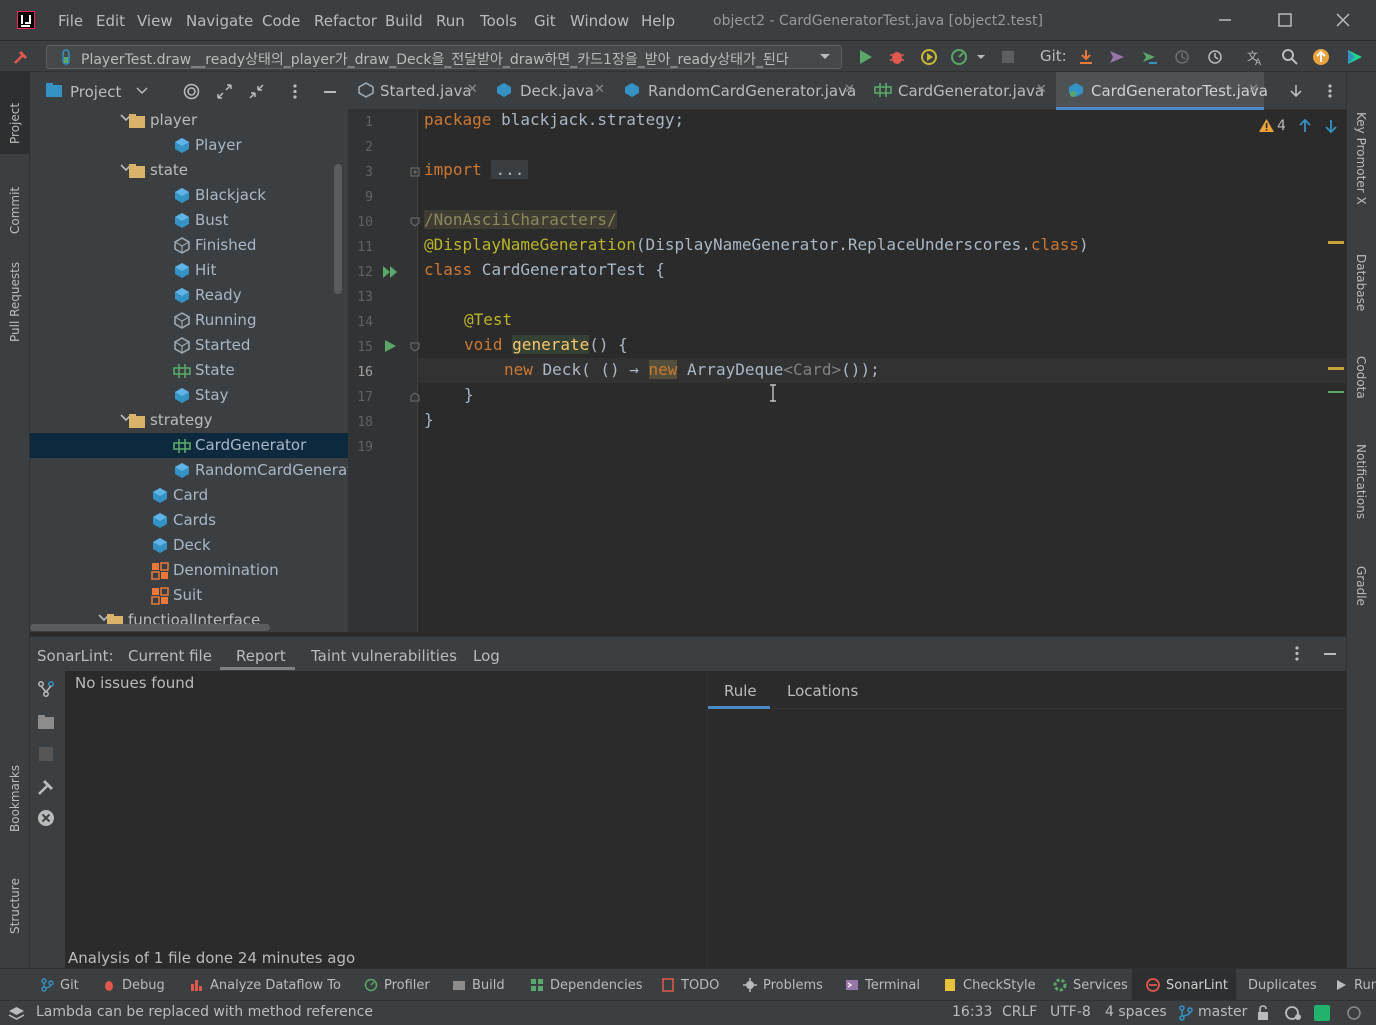  What do you see at coordinates (1361, 158) in the screenshot?
I see `tool-key-promoter: Key Promoter X` at bounding box center [1361, 158].